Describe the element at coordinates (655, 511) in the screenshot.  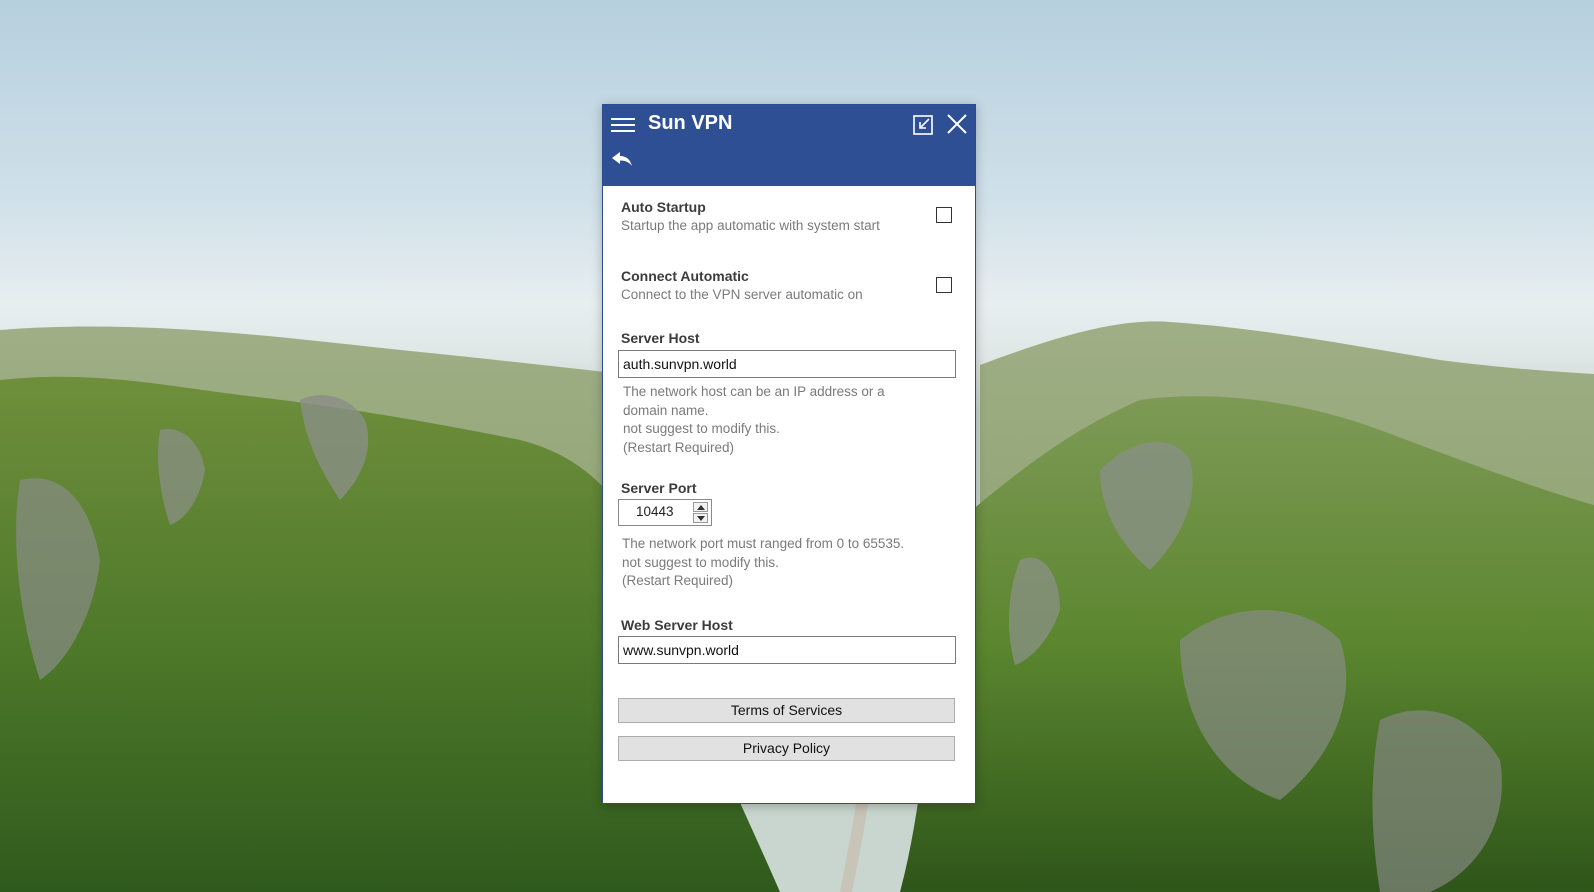
I see `server-port-value: 10443` at that location.